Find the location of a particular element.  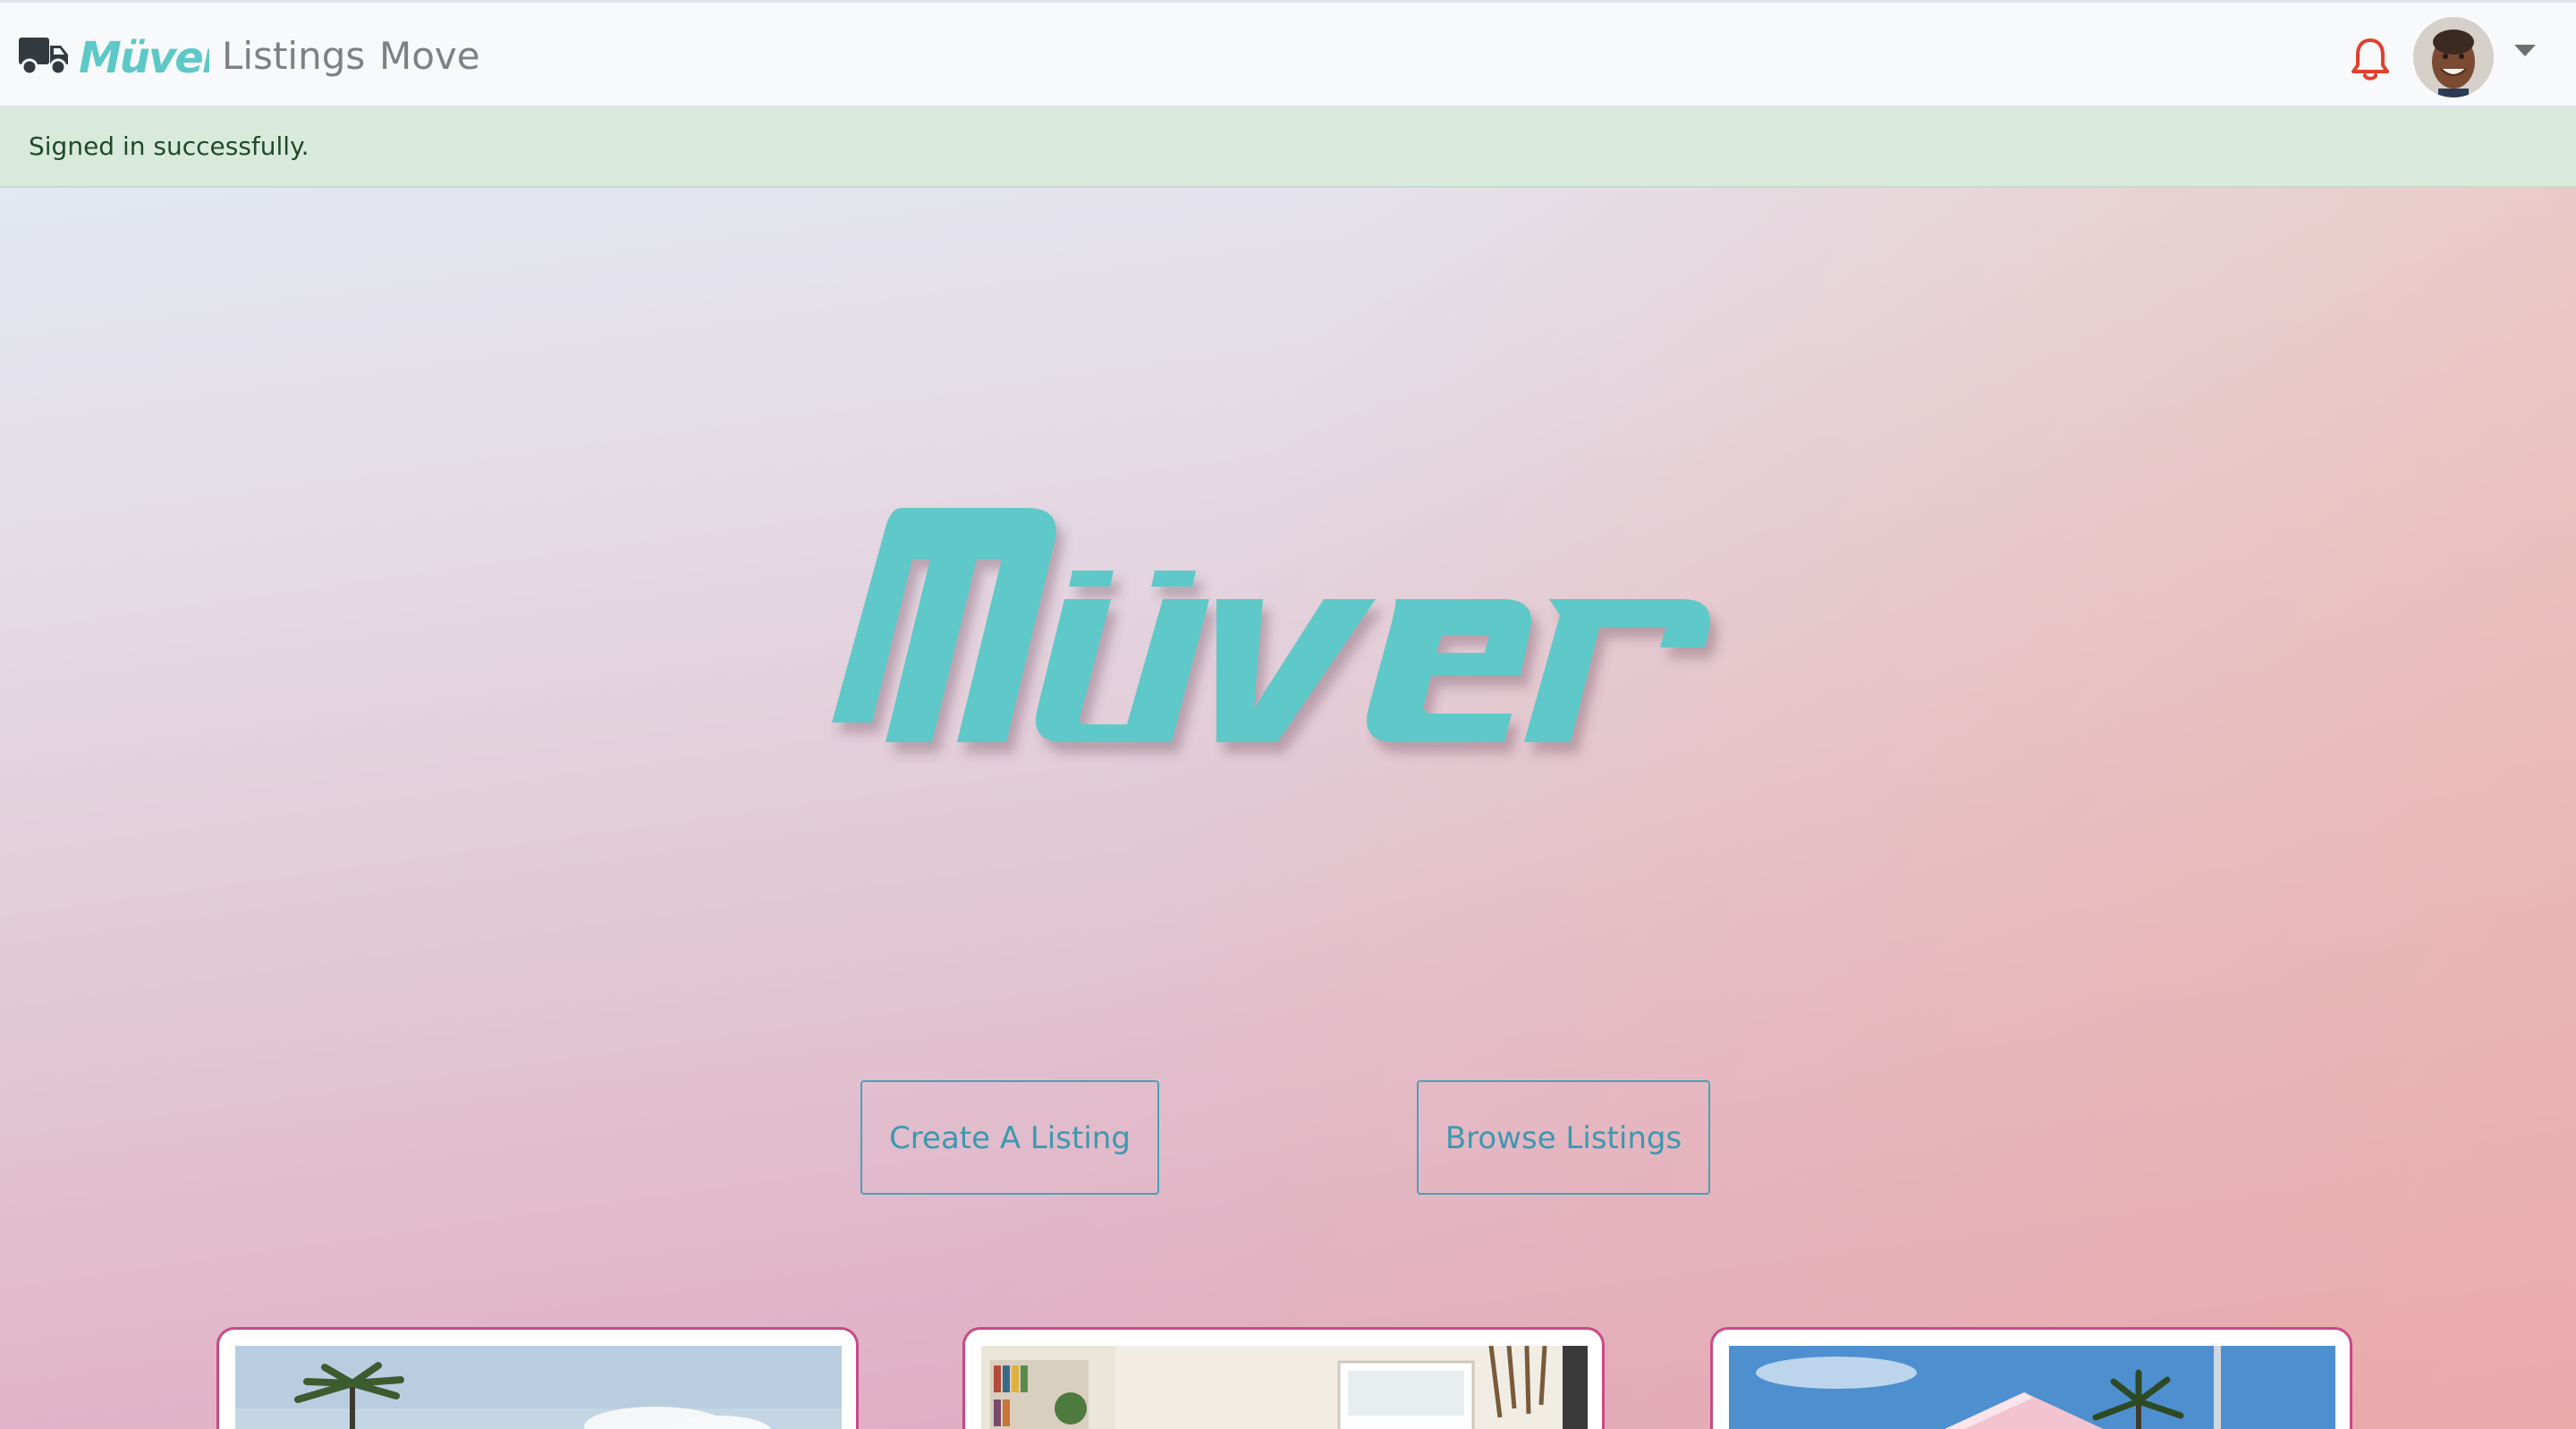

muver-logo-icon: Müver is located at coordinates (143, 55).